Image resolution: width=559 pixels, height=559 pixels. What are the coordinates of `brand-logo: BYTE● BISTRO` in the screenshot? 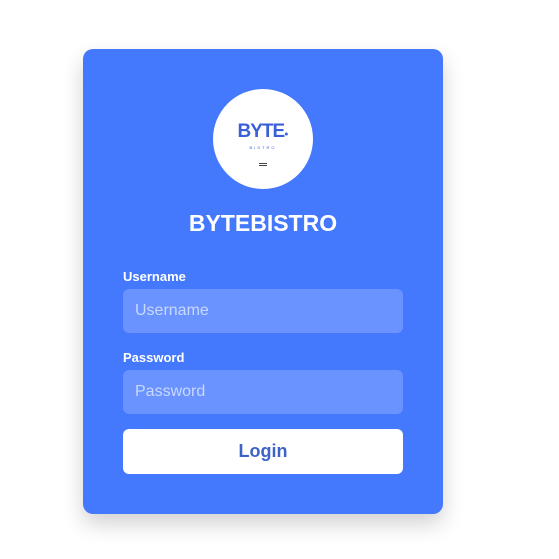 It's located at (263, 139).